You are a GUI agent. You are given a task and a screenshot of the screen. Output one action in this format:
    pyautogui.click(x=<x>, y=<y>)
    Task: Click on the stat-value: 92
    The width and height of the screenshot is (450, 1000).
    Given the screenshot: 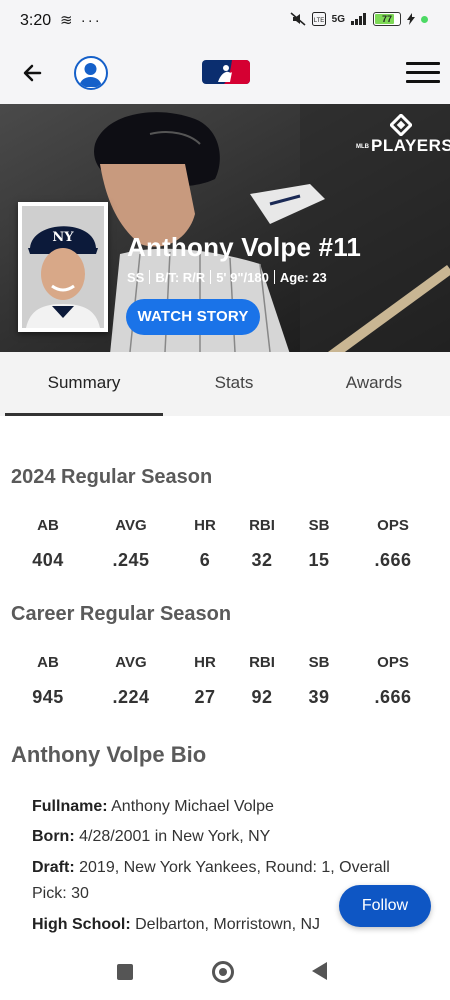 What is the action you would take?
    pyautogui.click(x=262, y=697)
    